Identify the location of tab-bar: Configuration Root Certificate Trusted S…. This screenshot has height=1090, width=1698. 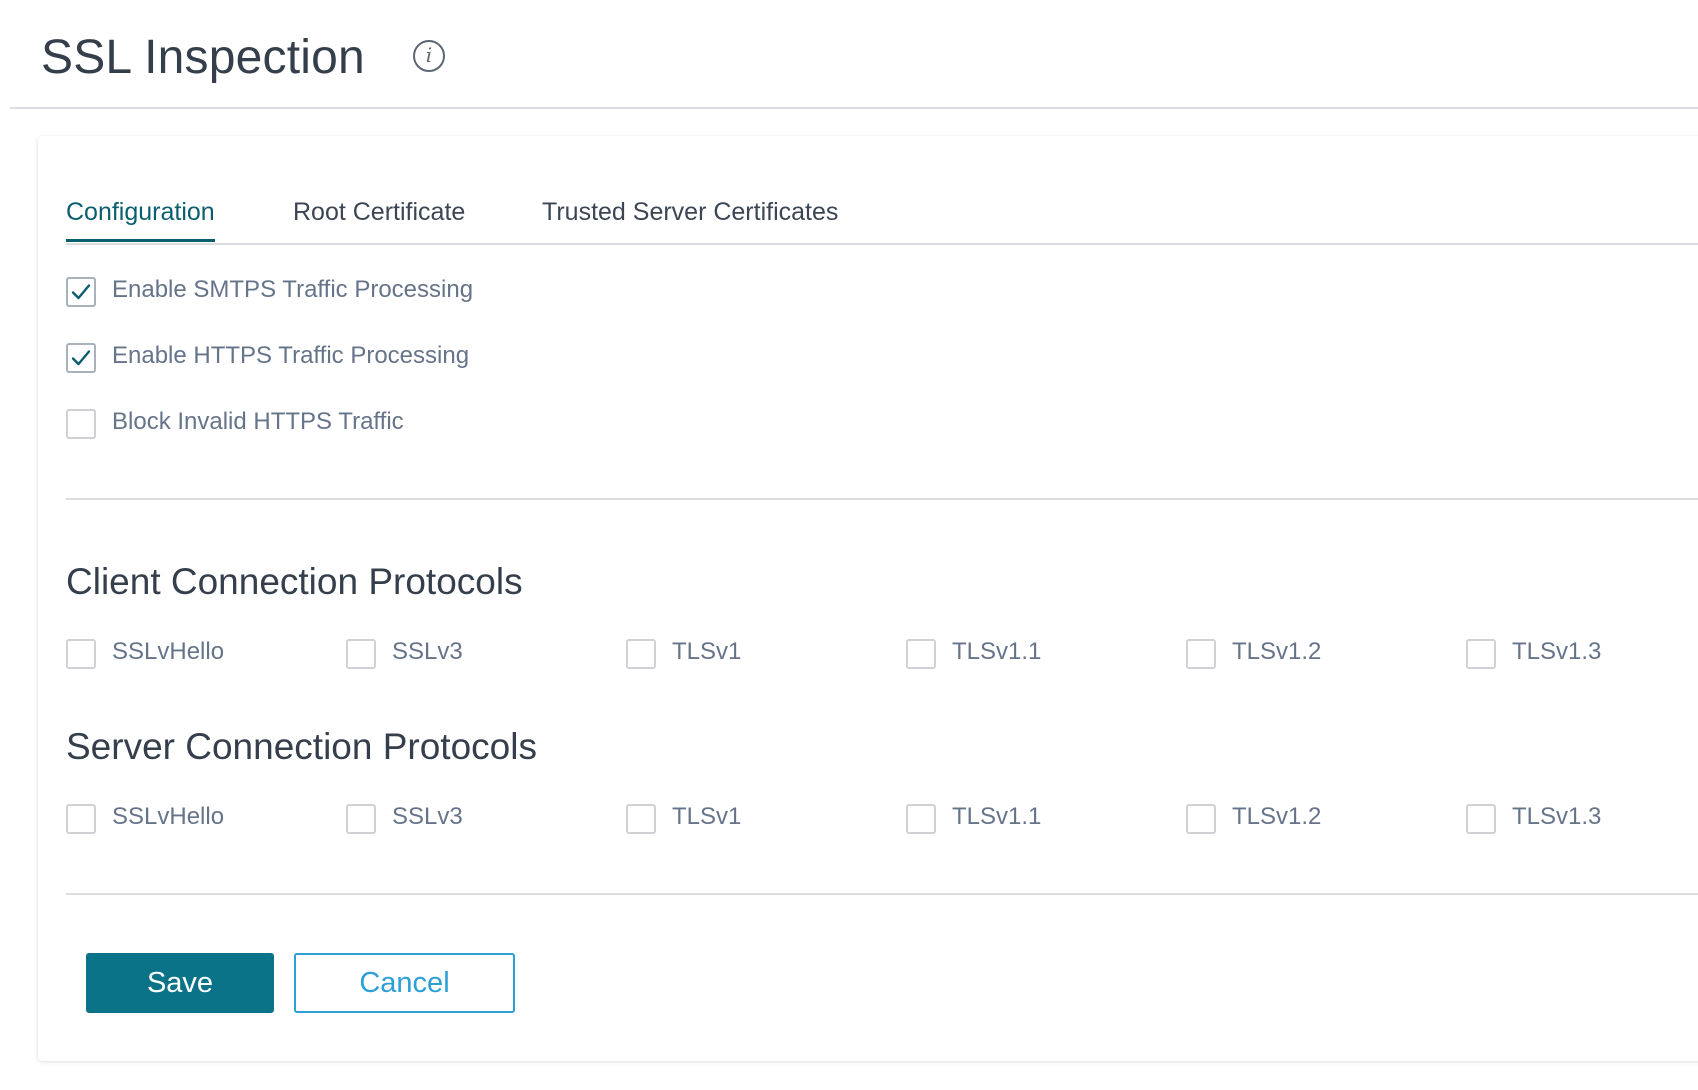
(882, 221).